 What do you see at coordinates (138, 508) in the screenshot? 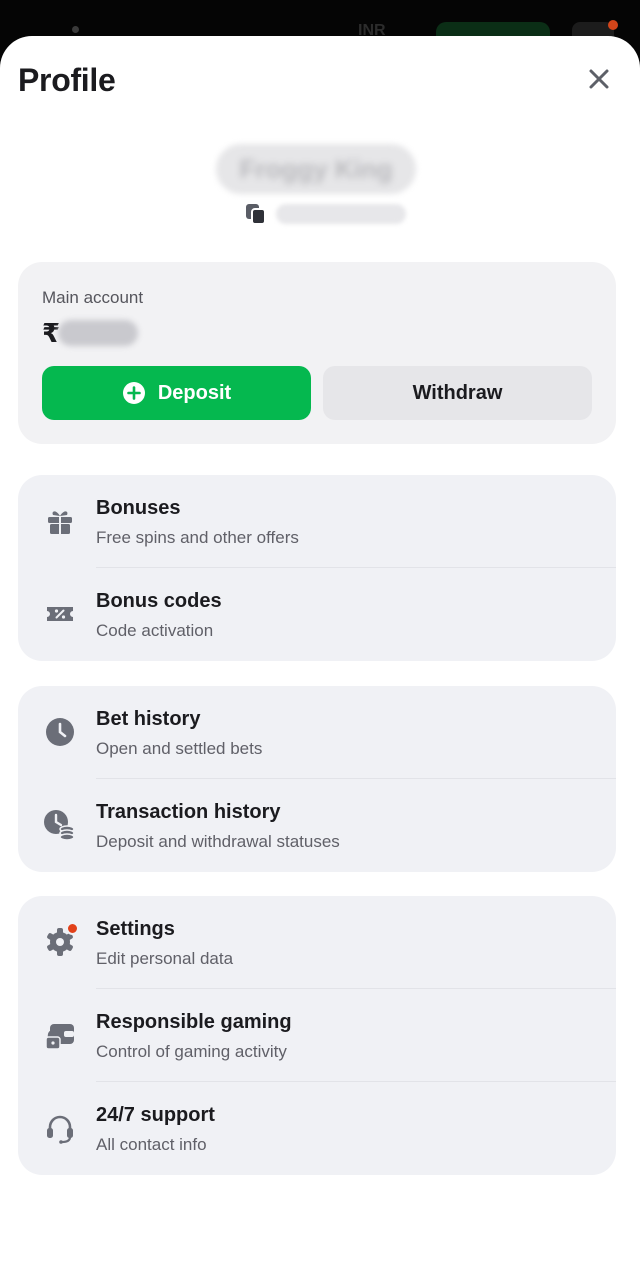
I see `menu-item-title: Bonuses` at bounding box center [138, 508].